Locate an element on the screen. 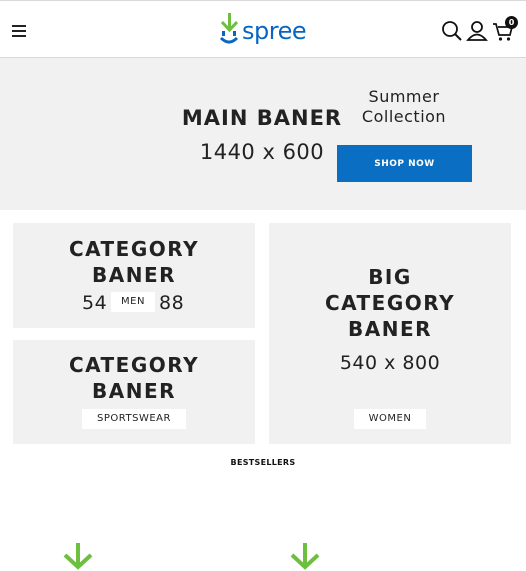  spree-logo: spree is located at coordinates (264, 31).